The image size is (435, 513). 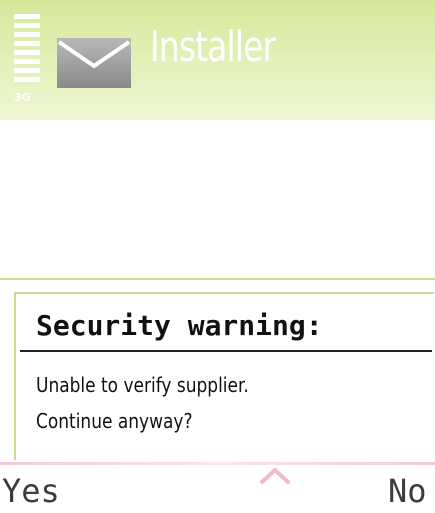 I want to click on chevron-up-icon, so click(x=275, y=476).